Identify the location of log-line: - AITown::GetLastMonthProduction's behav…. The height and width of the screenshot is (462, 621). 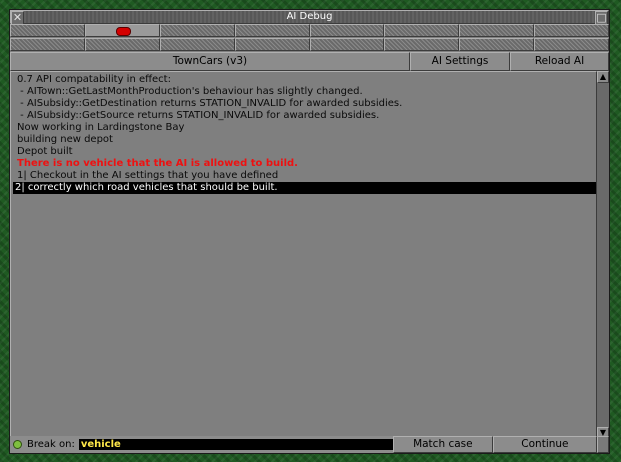
(190, 91).